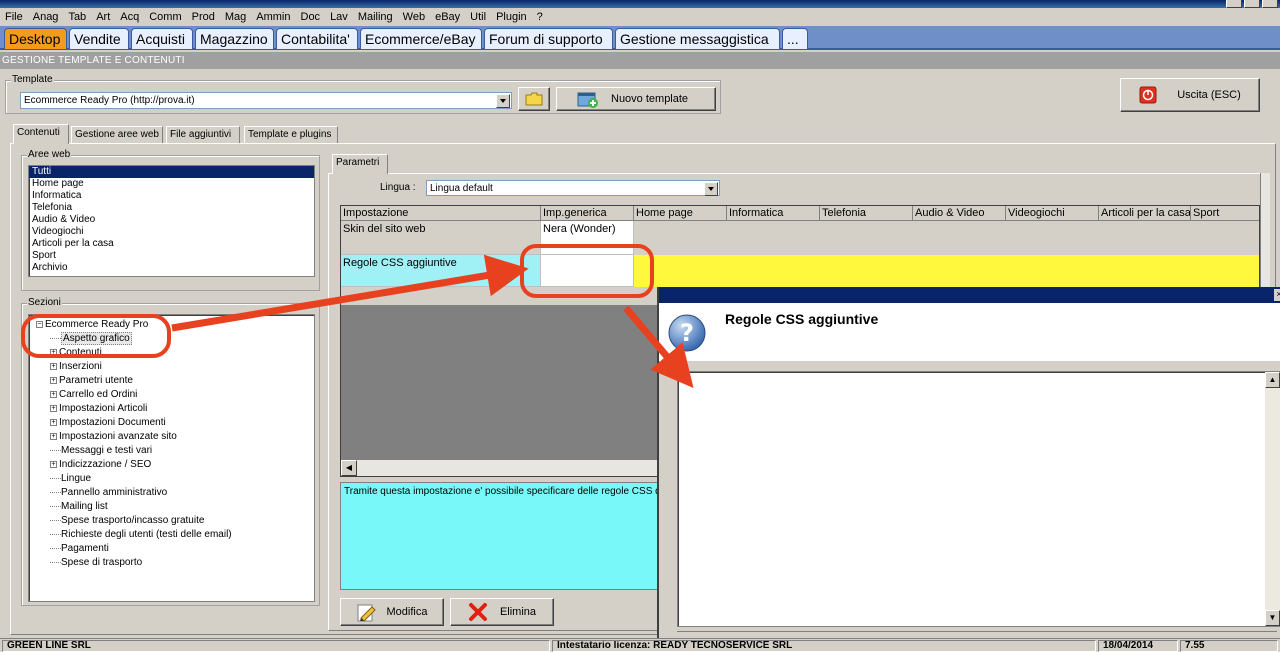 The image size is (1280, 652). What do you see at coordinates (175, 381) in the screenshot?
I see `tree-item: + Parametri utente` at bounding box center [175, 381].